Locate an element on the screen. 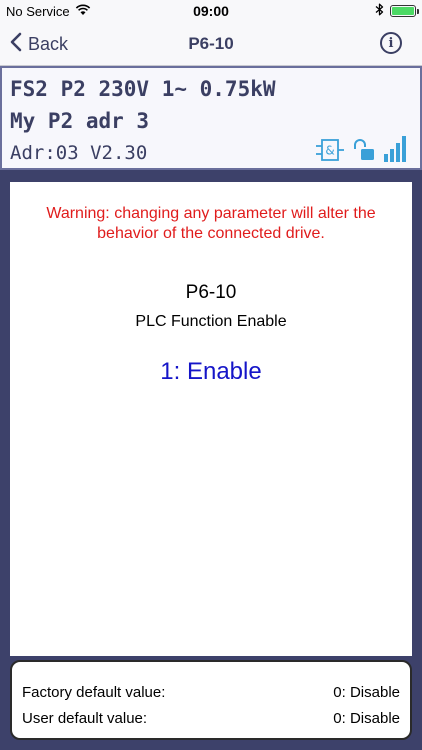 This screenshot has width=422, height=750. page-title: P6-10 is located at coordinates (211, 43).